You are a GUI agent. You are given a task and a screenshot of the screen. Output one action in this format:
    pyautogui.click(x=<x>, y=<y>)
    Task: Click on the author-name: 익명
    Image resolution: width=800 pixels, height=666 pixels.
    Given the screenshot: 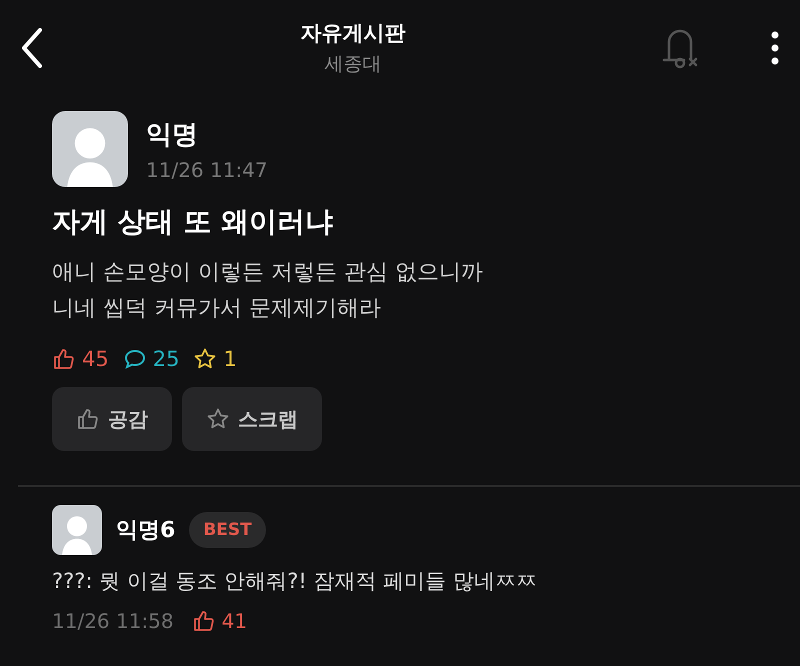 What is the action you would take?
    pyautogui.click(x=172, y=135)
    